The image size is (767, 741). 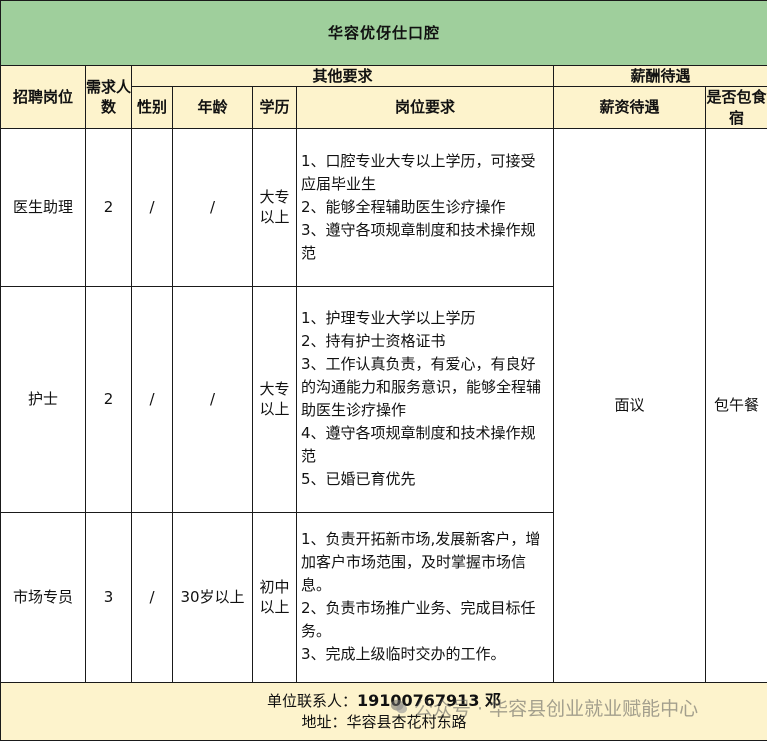 I want to click on header-compensation: 薪酬待遇, so click(x=660, y=76).